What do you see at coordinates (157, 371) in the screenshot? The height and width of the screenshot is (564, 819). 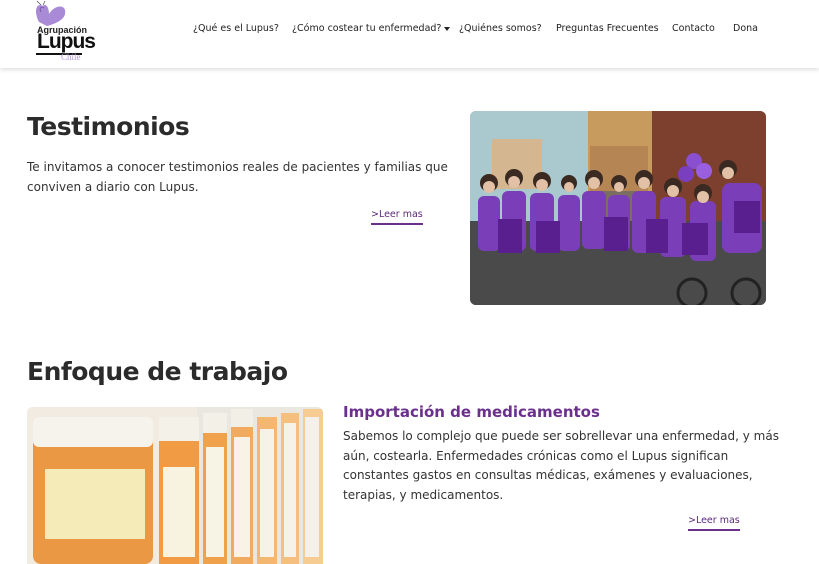 I see `enfoque-title: Enfoque de trabajo` at bounding box center [157, 371].